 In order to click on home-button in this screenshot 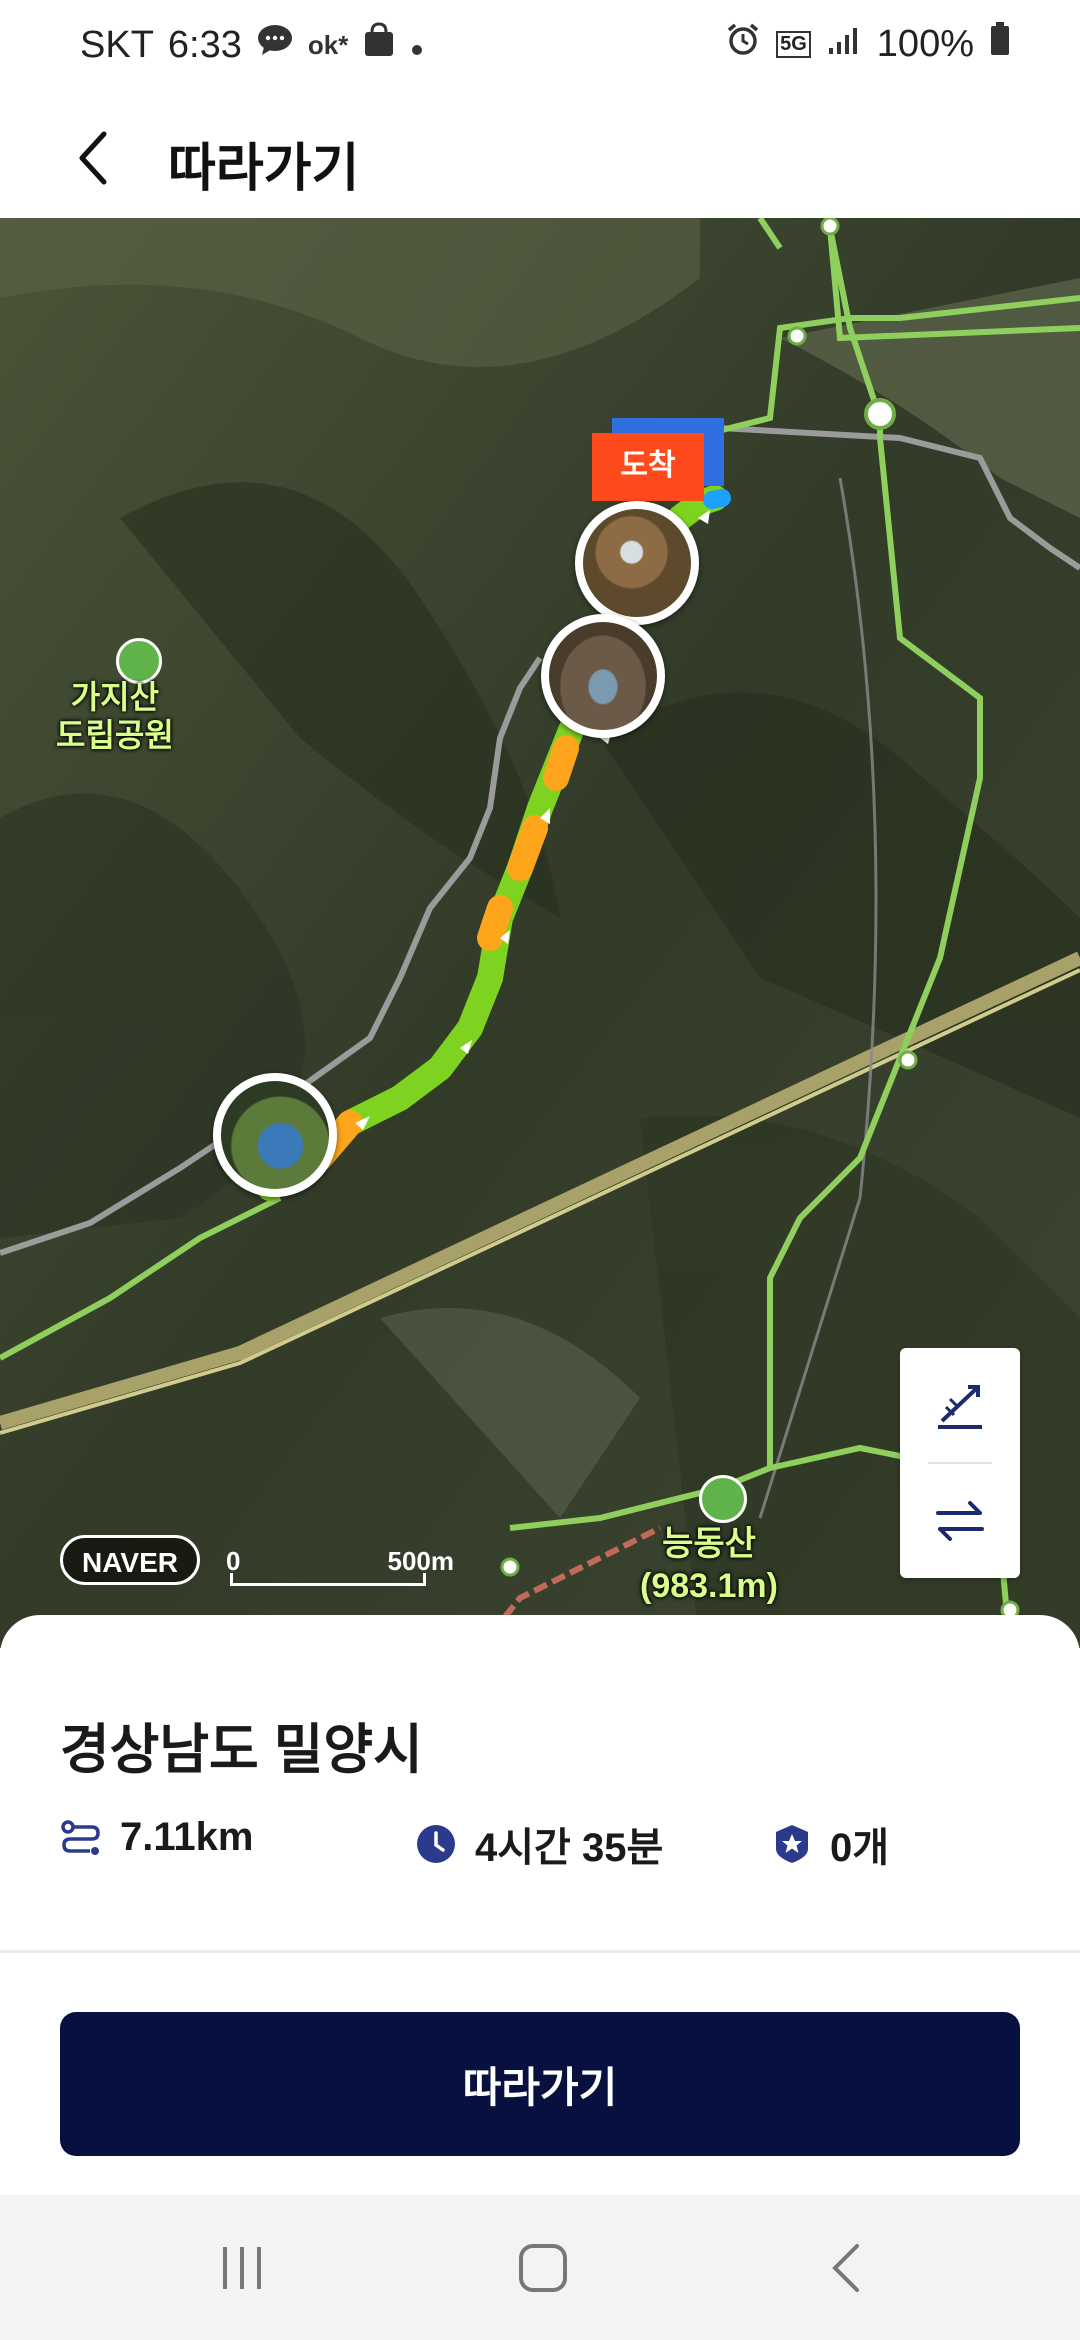, I will do `click(543, 2268)`.